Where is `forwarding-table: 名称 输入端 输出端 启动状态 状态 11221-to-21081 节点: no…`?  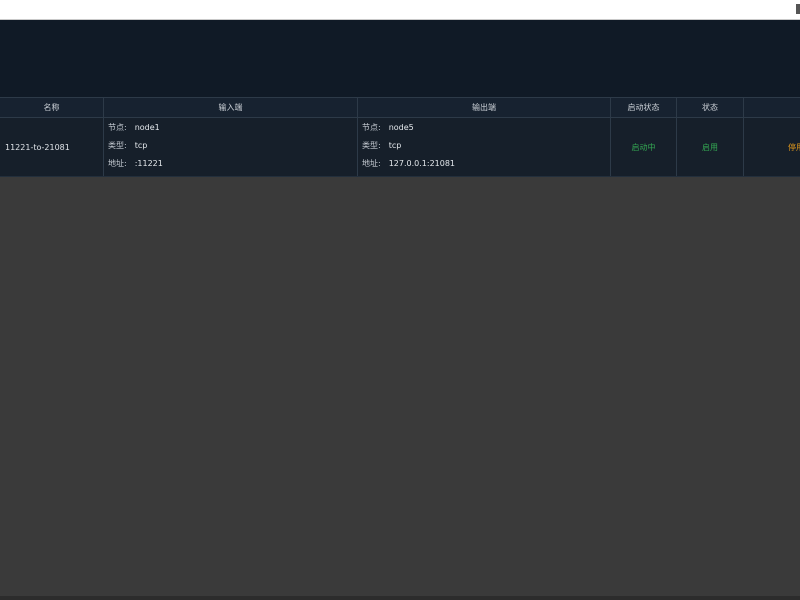
forwarding-table: 名称 输入端 输出端 启动状态 状态 11221-to-21081 节点: no… is located at coordinates (400, 137).